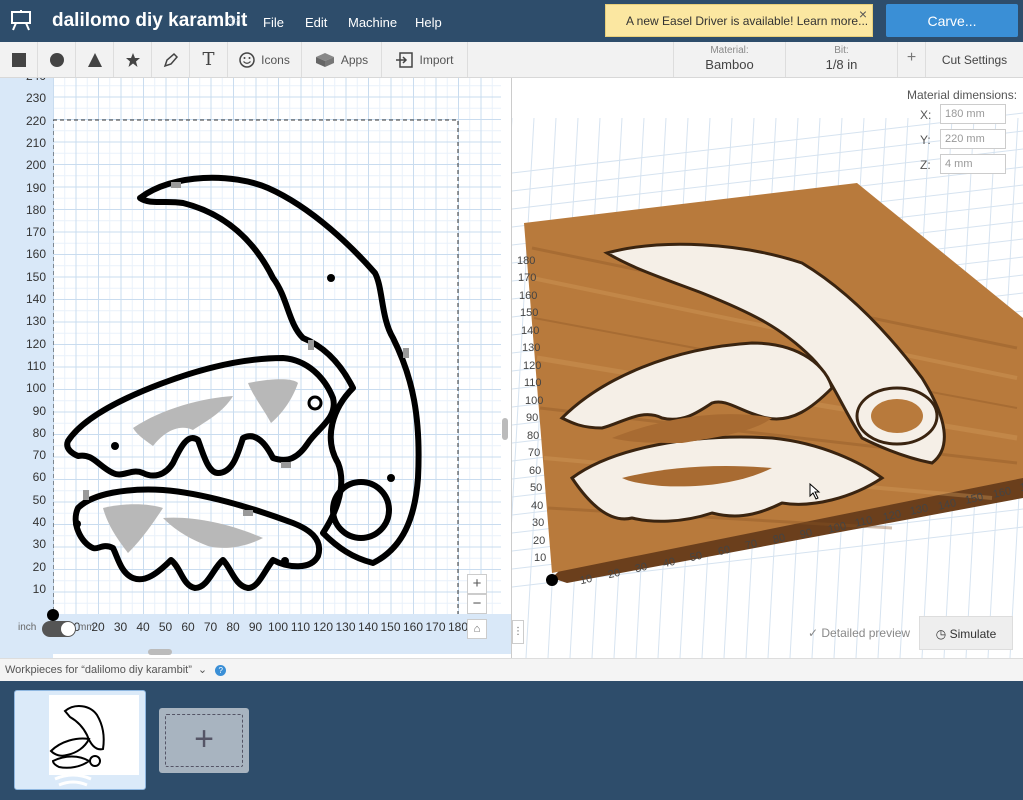  Describe the element at coordinates (202, 670) in the screenshot. I see `chevron-down-icon: ⌄` at that location.